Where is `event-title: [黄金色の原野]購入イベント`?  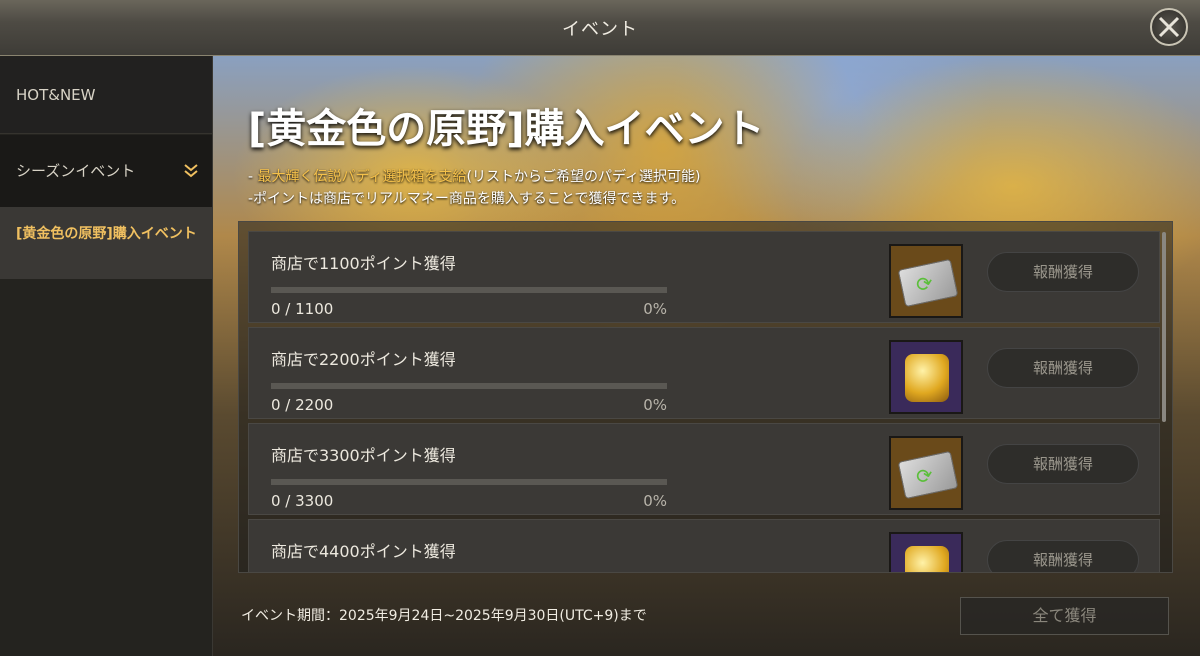 event-title: [黄金色の原野]購入イベント is located at coordinates (506, 129).